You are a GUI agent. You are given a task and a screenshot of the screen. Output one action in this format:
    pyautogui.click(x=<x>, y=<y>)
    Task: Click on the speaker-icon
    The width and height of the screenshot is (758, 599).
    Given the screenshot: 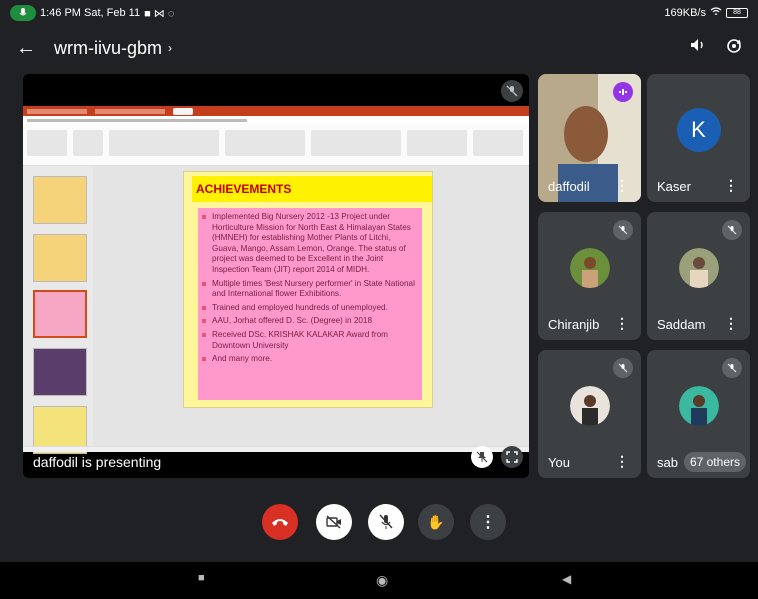 What is the action you would take?
    pyautogui.click(x=698, y=48)
    